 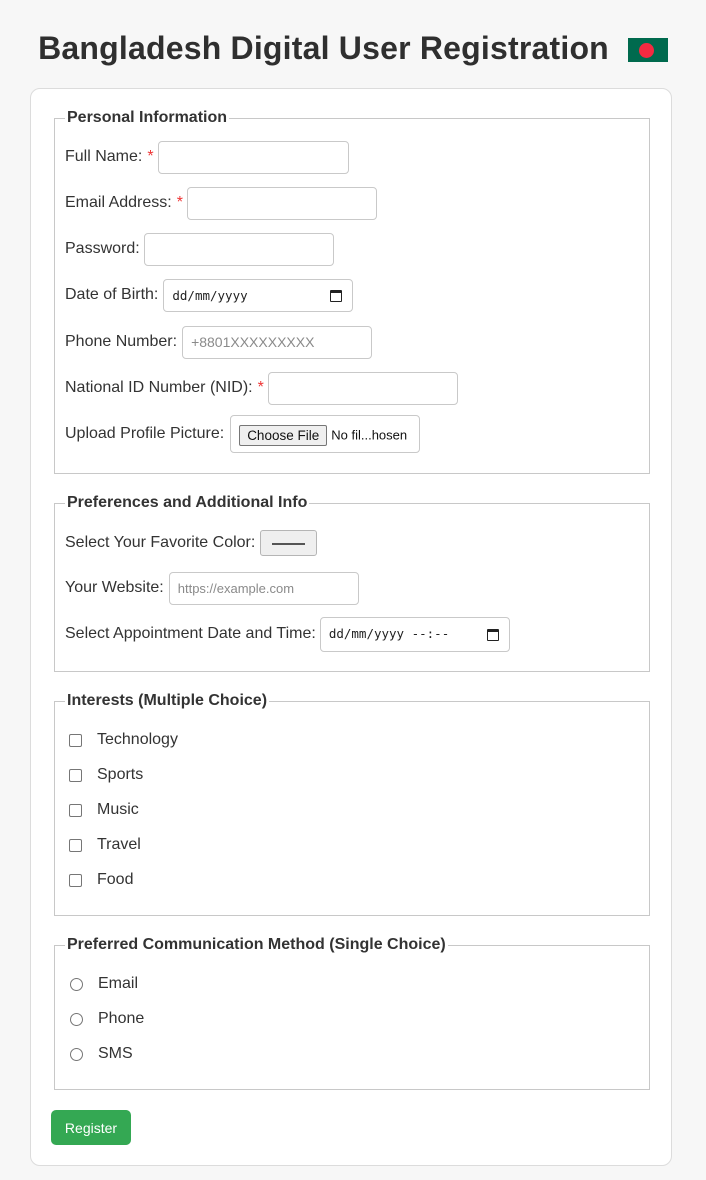 I want to click on phone-label: Phone Number:, so click(x=121, y=341).